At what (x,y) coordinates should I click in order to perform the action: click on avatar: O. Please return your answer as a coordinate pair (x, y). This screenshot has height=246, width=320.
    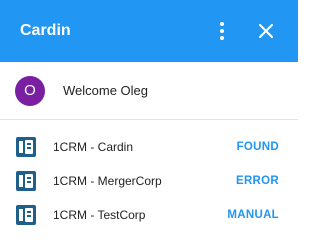
    Looking at the image, I should click on (30, 90).